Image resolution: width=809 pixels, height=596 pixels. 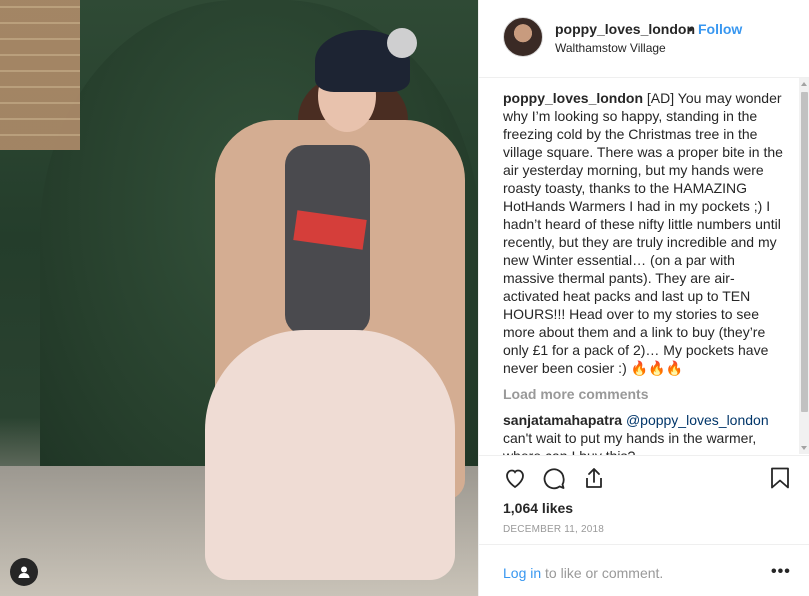 I want to click on scroll-thumb, so click(x=804, y=252).